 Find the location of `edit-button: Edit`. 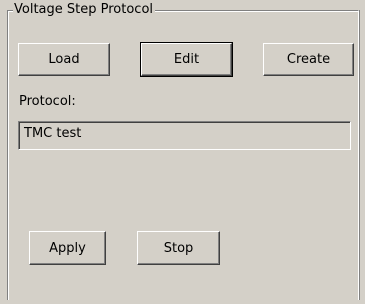

edit-button: Edit is located at coordinates (186, 59).